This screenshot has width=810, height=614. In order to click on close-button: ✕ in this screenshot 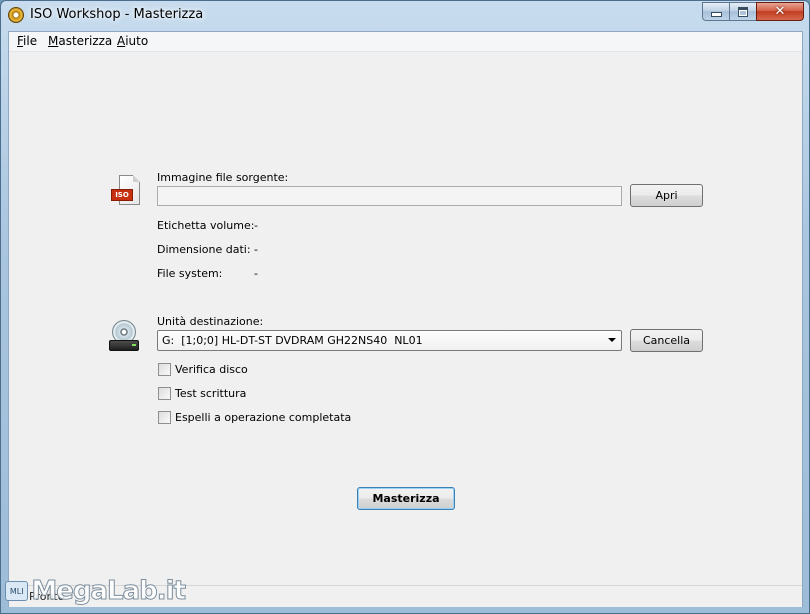, I will do `click(780, 11)`.